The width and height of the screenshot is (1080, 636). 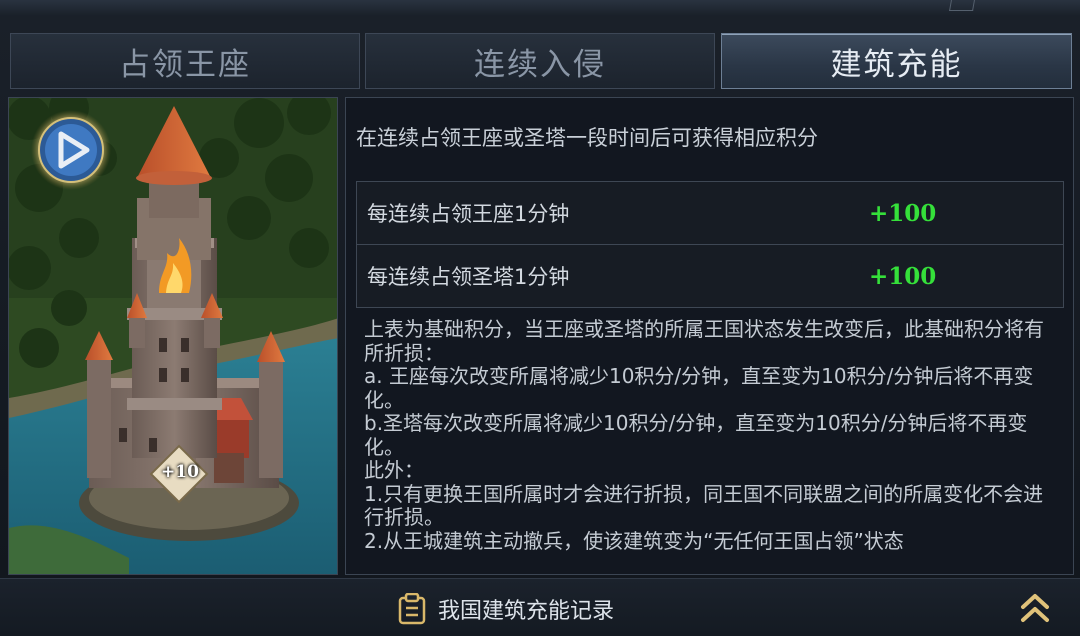 What do you see at coordinates (540, 61) in the screenshot?
I see `tab-continuous-invasion: 连续入侵` at bounding box center [540, 61].